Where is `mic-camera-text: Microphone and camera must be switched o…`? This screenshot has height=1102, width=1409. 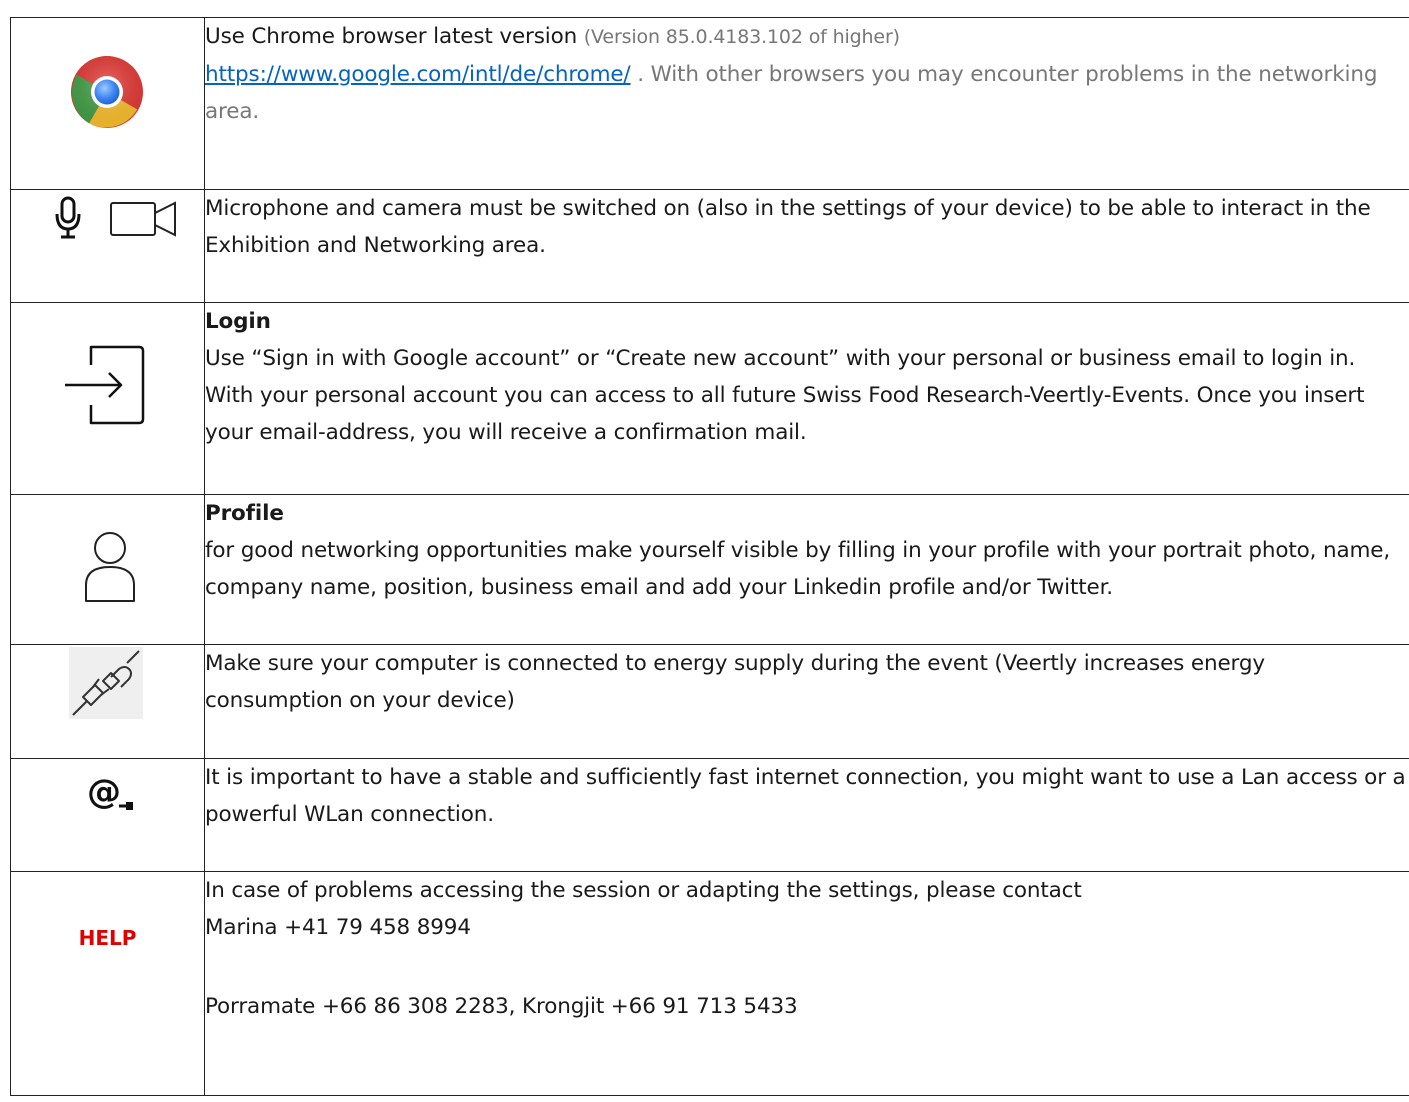 mic-camera-text: Microphone and camera must be switched o… is located at coordinates (788, 227).